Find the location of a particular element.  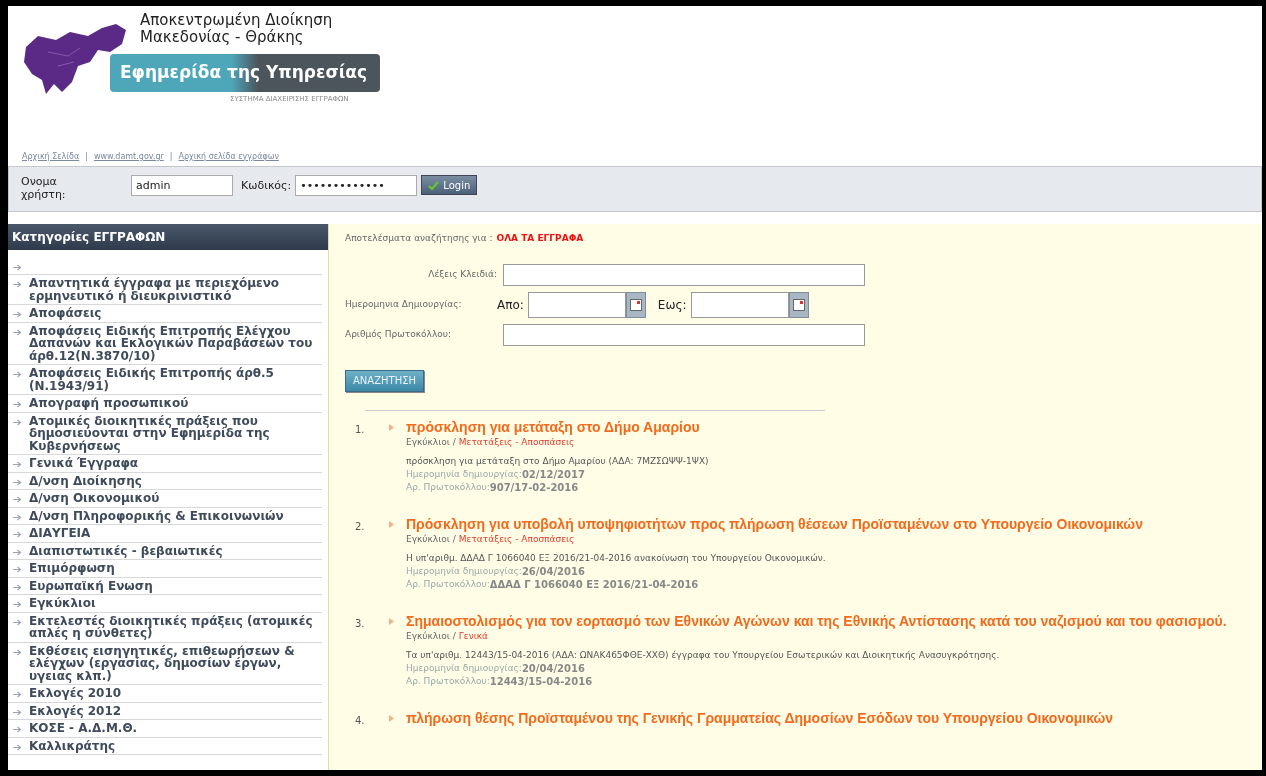

username-field: admin is located at coordinates (182, 185).